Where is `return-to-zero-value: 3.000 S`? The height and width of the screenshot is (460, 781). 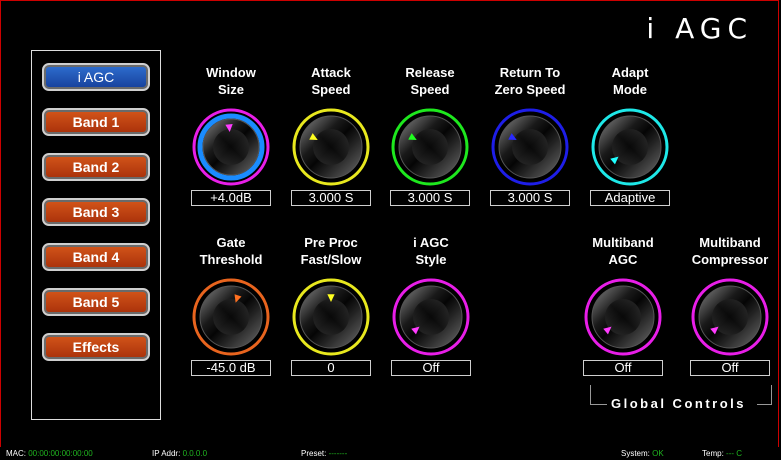 return-to-zero-value: 3.000 S is located at coordinates (530, 198).